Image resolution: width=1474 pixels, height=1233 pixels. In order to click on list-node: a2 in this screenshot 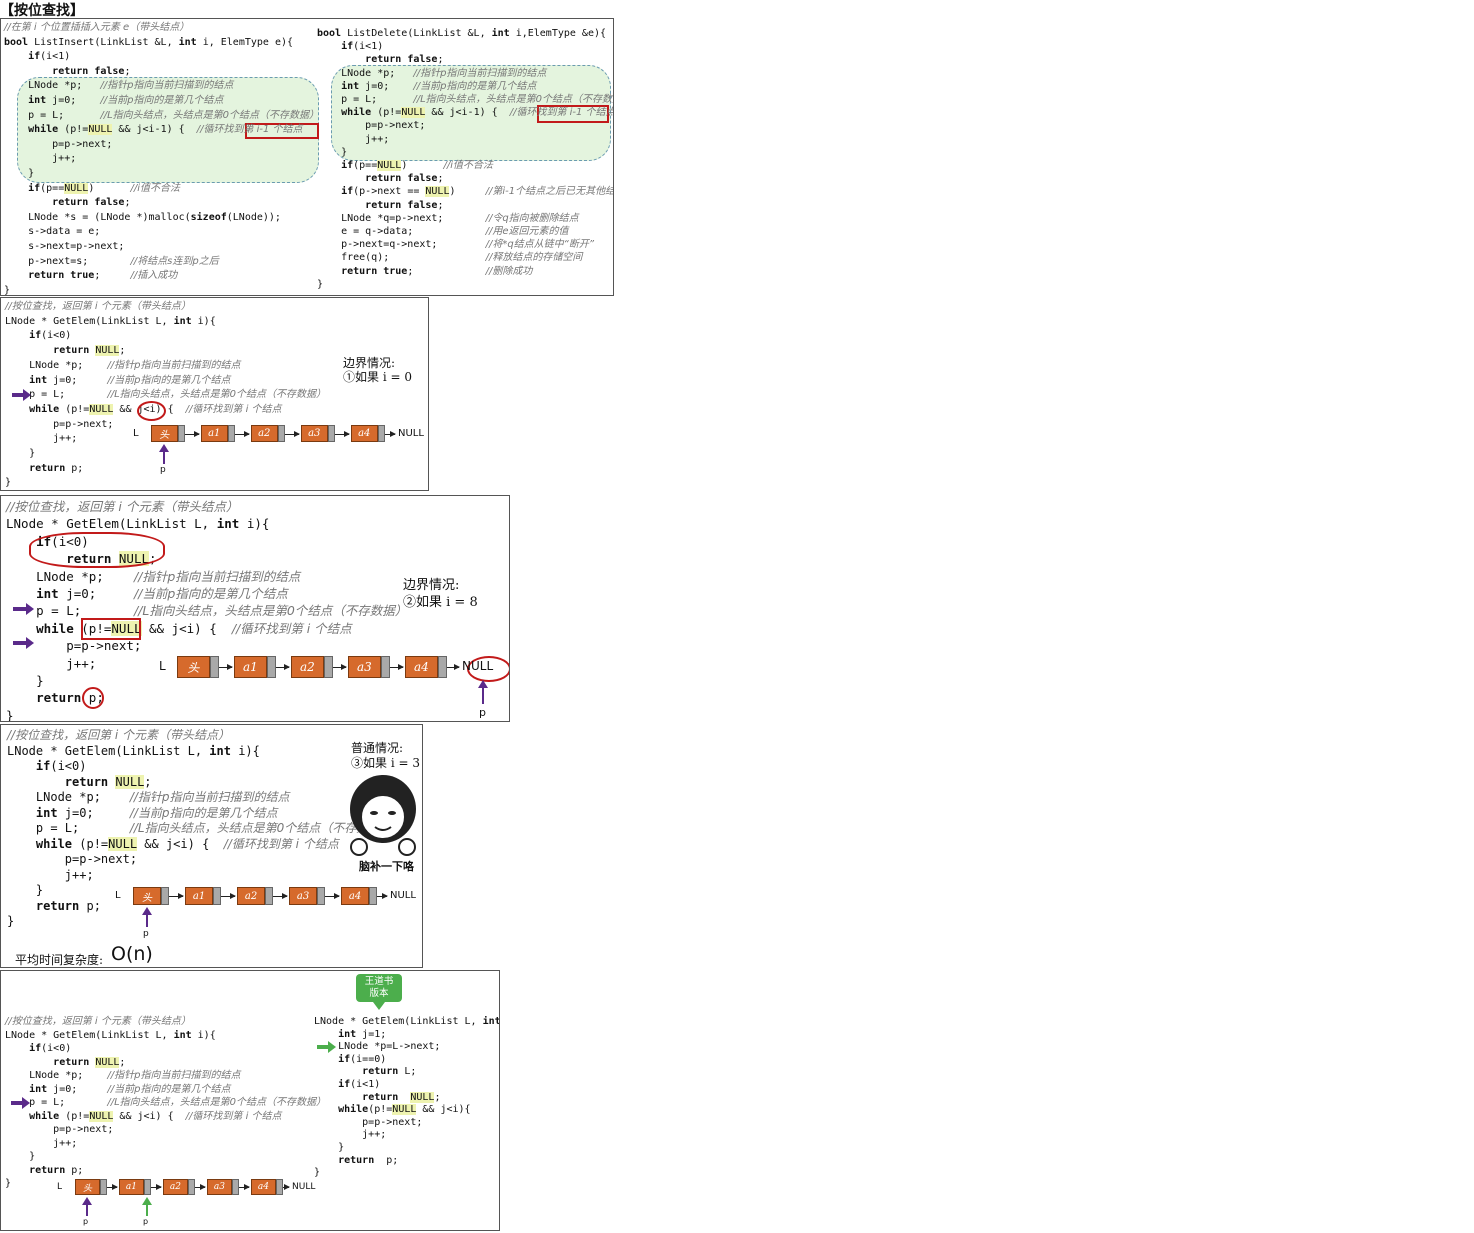, I will do `click(255, 896)`.